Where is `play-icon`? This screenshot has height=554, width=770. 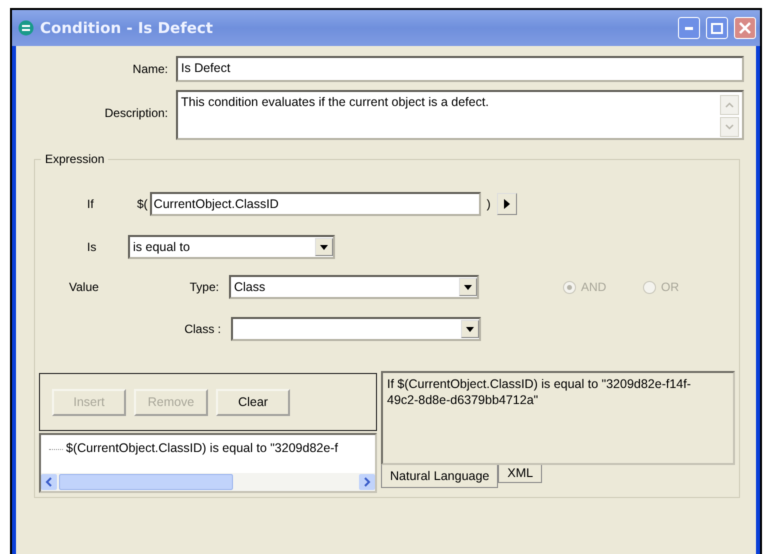
play-icon is located at coordinates (507, 204).